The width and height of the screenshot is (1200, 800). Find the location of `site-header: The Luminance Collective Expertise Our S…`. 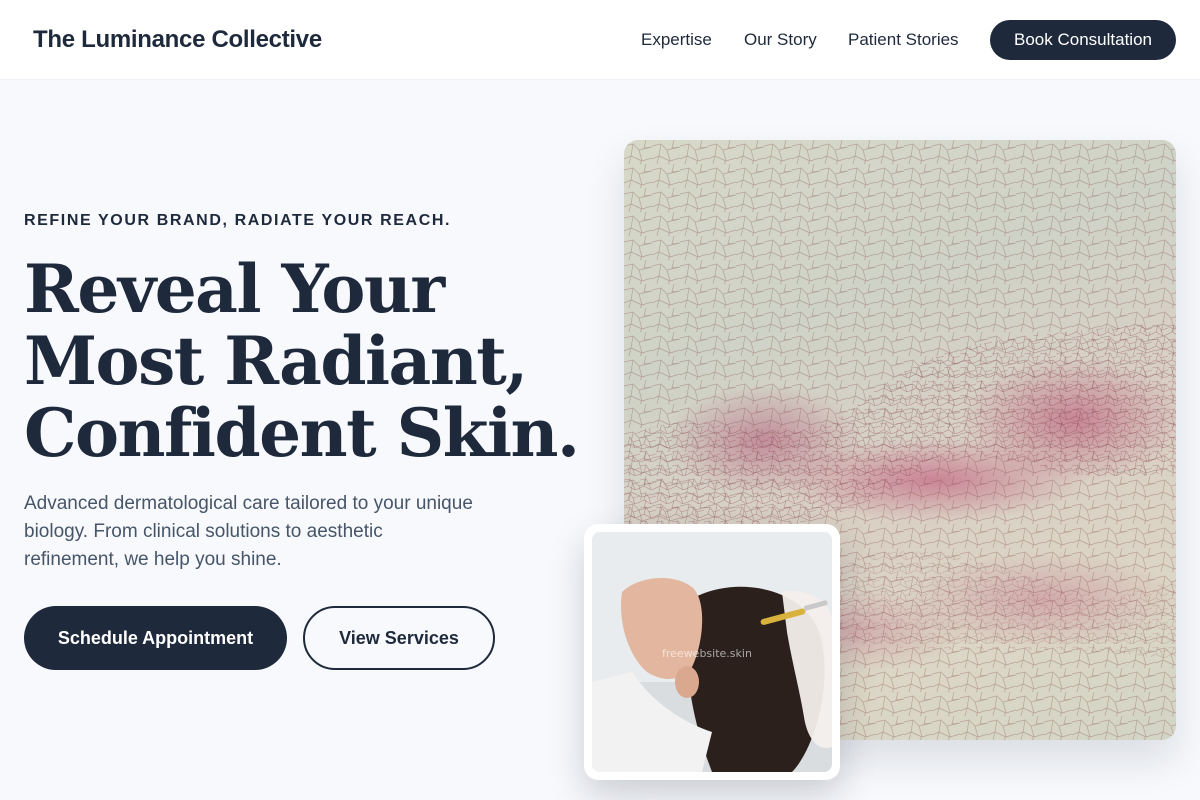

site-header: The Luminance Collective Expertise Our S… is located at coordinates (600, 40).